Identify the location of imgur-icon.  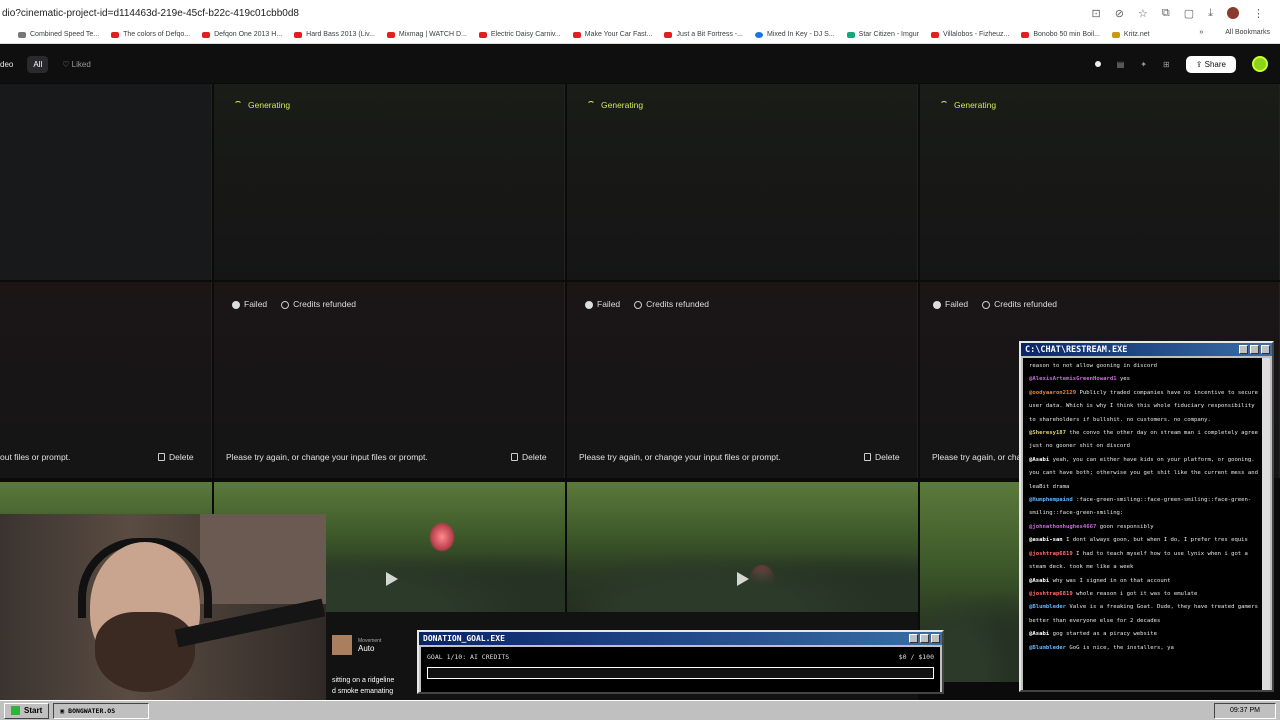
(850, 34).